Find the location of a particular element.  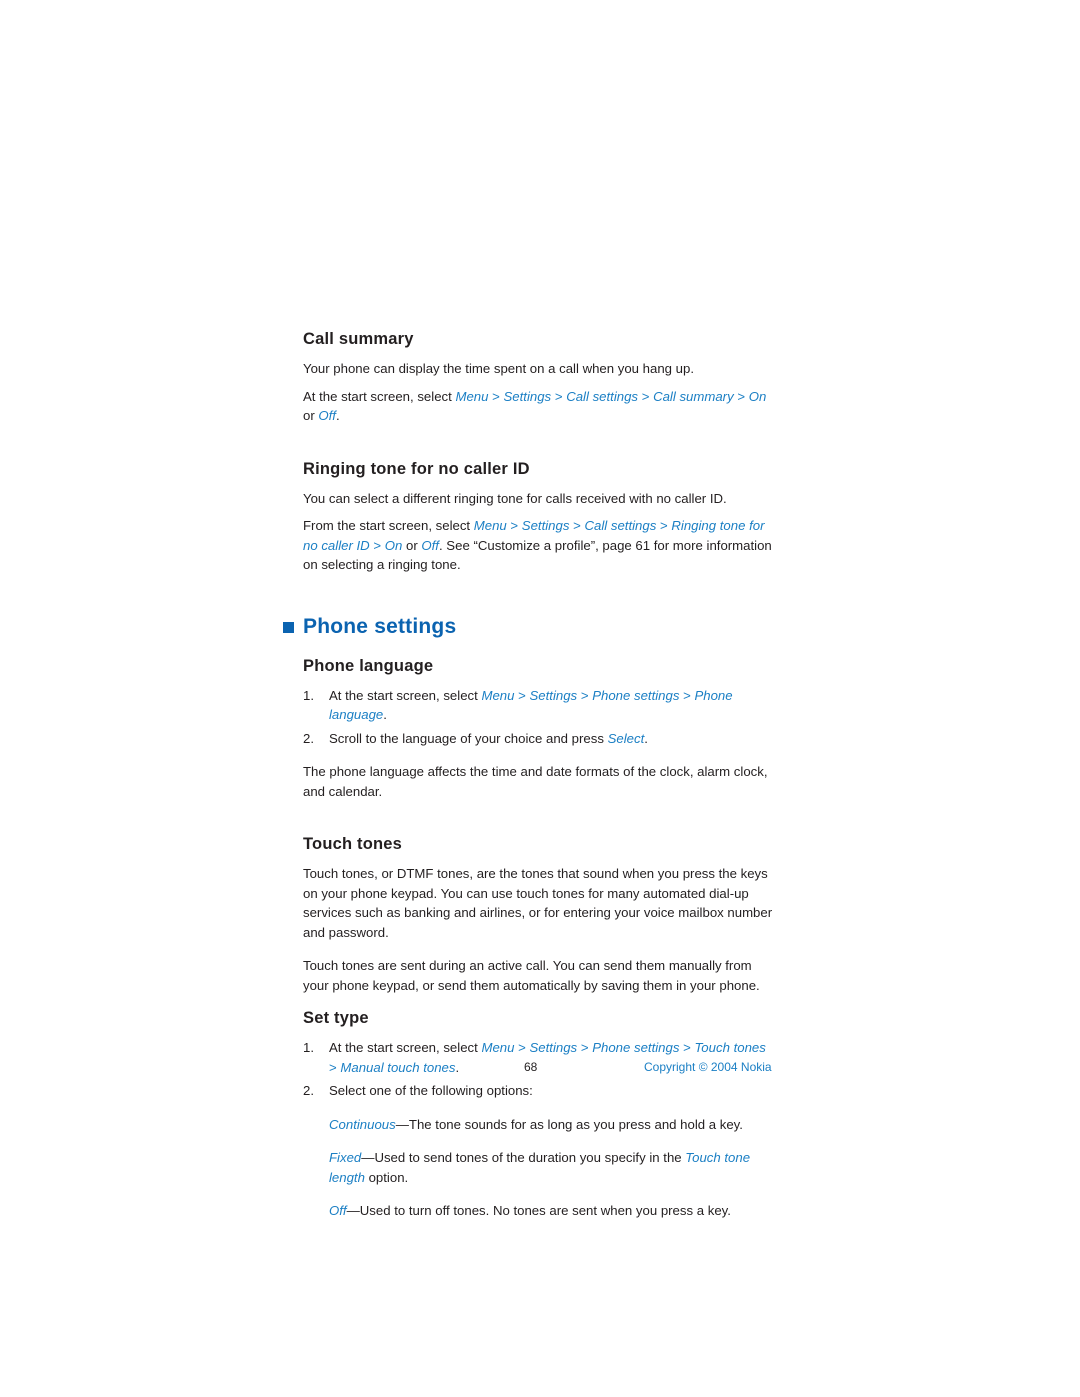

call-summary-path-lead: At the start screen, select is located at coordinates (379, 396).